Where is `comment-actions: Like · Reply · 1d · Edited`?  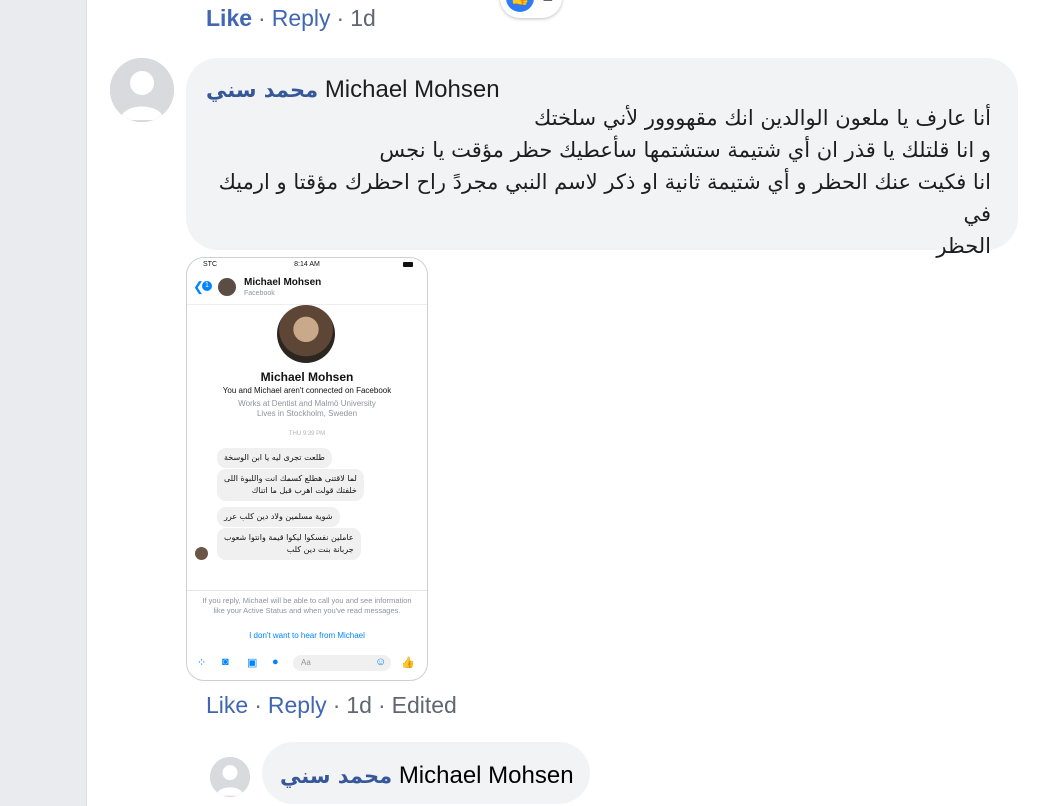
comment-actions: Like · Reply · 1d · Edited is located at coordinates (331, 705).